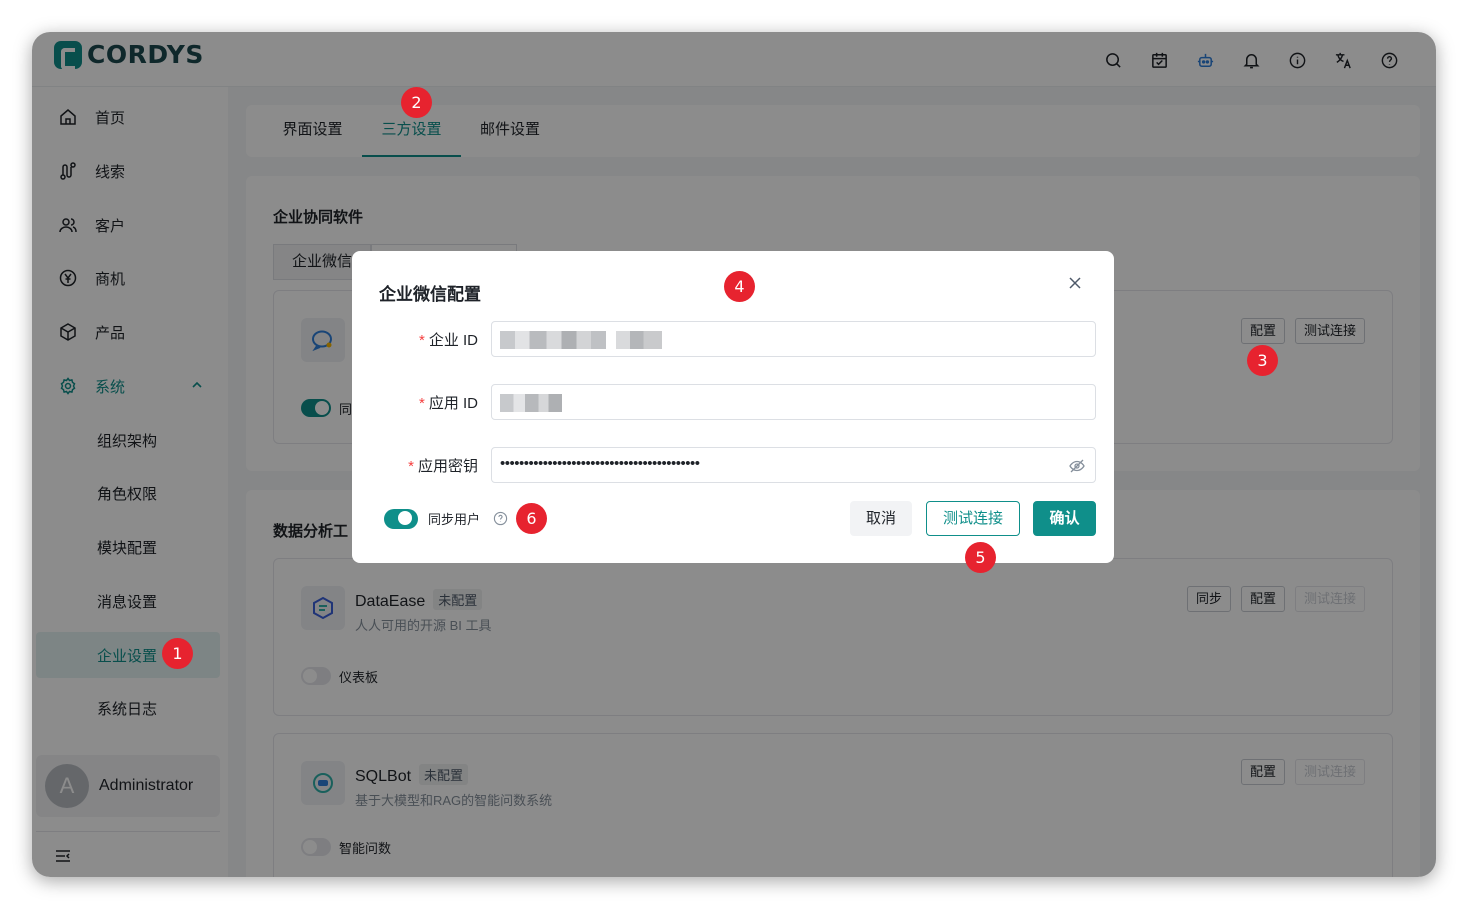 This screenshot has width=1468, height=909. Describe the element at coordinates (401, 519) in the screenshot. I see `sync-users-toggle` at that location.